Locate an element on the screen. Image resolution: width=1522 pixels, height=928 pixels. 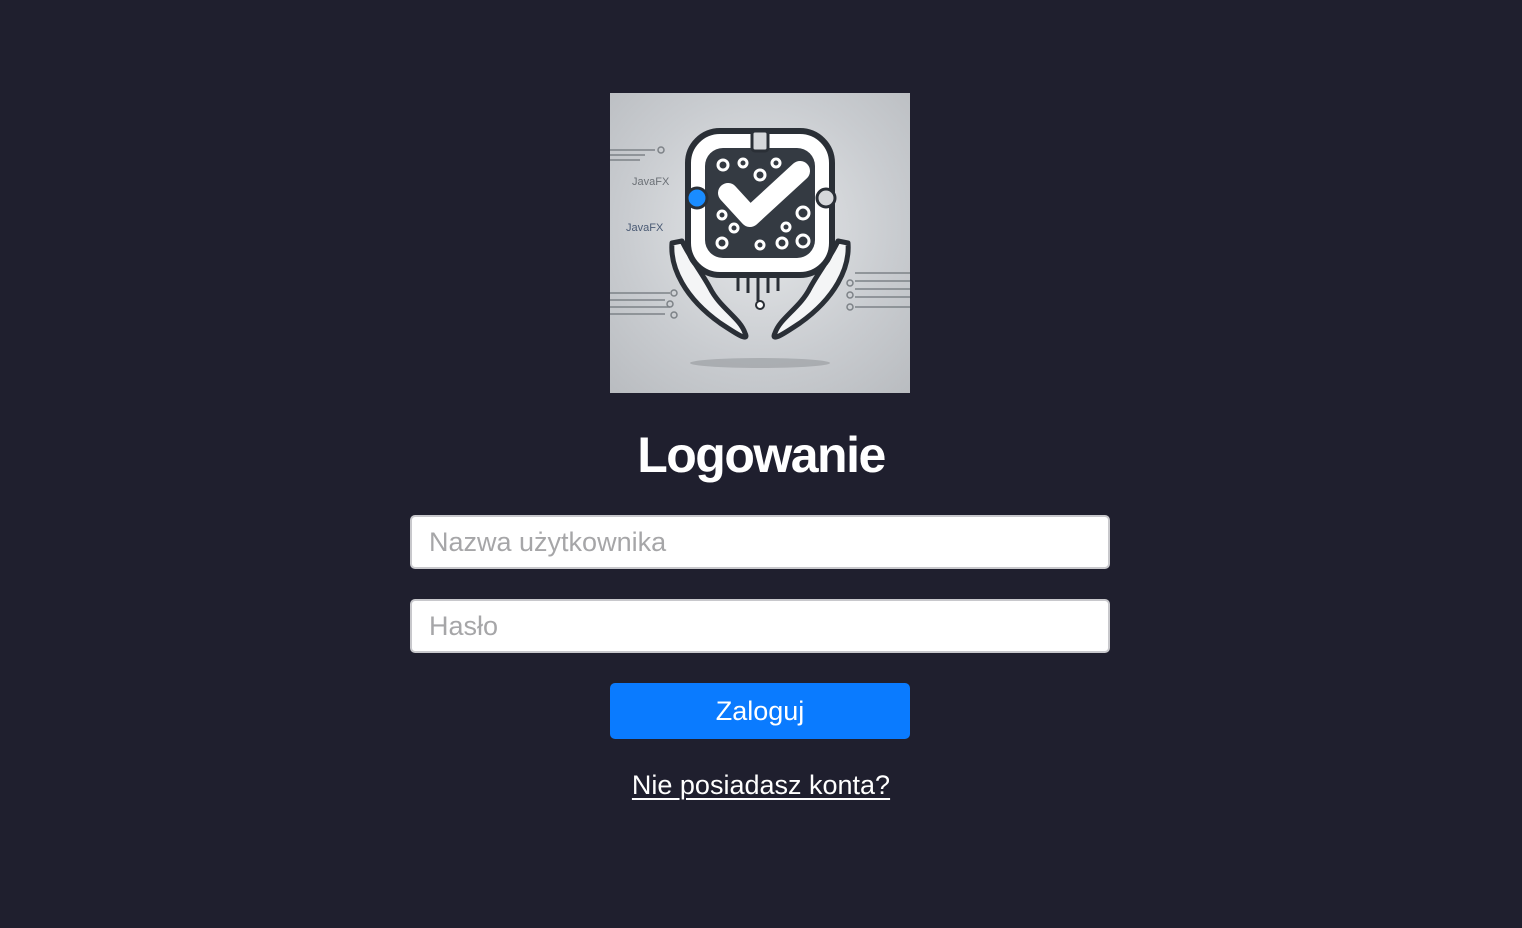
logo-caption-2: JavaFX is located at coordinates (645, 228).